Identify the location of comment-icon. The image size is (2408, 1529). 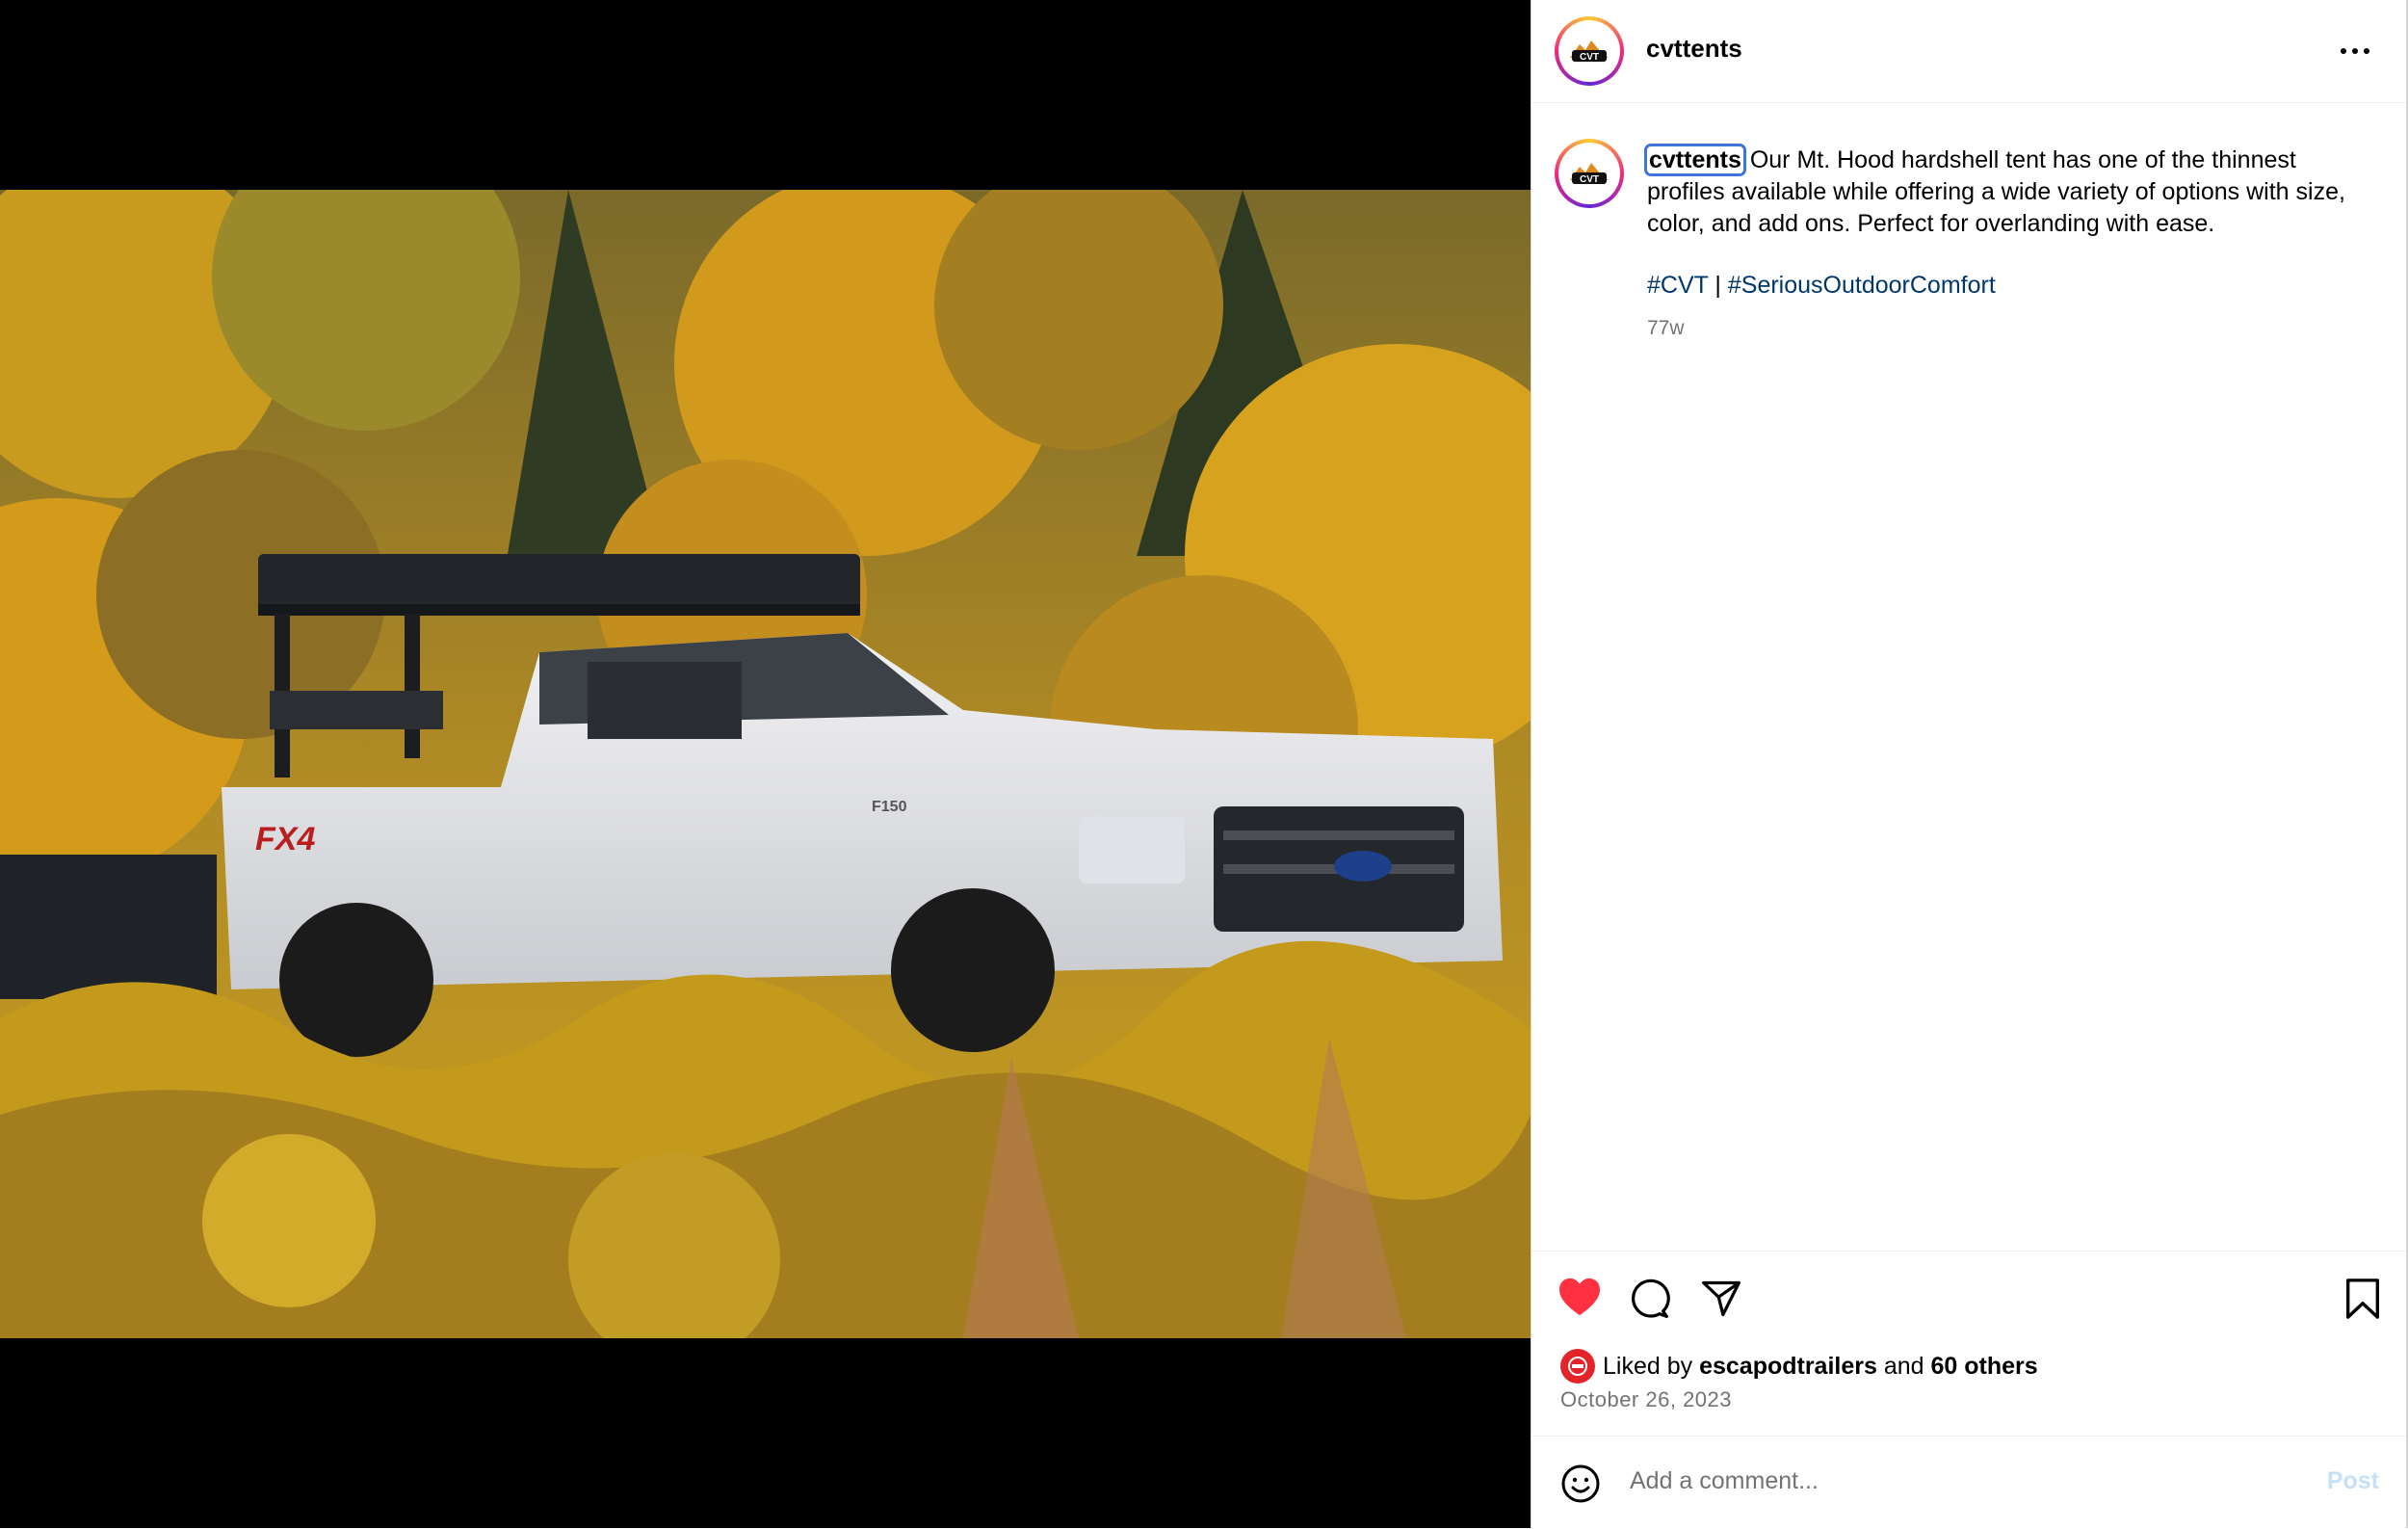
(1649, 1299).